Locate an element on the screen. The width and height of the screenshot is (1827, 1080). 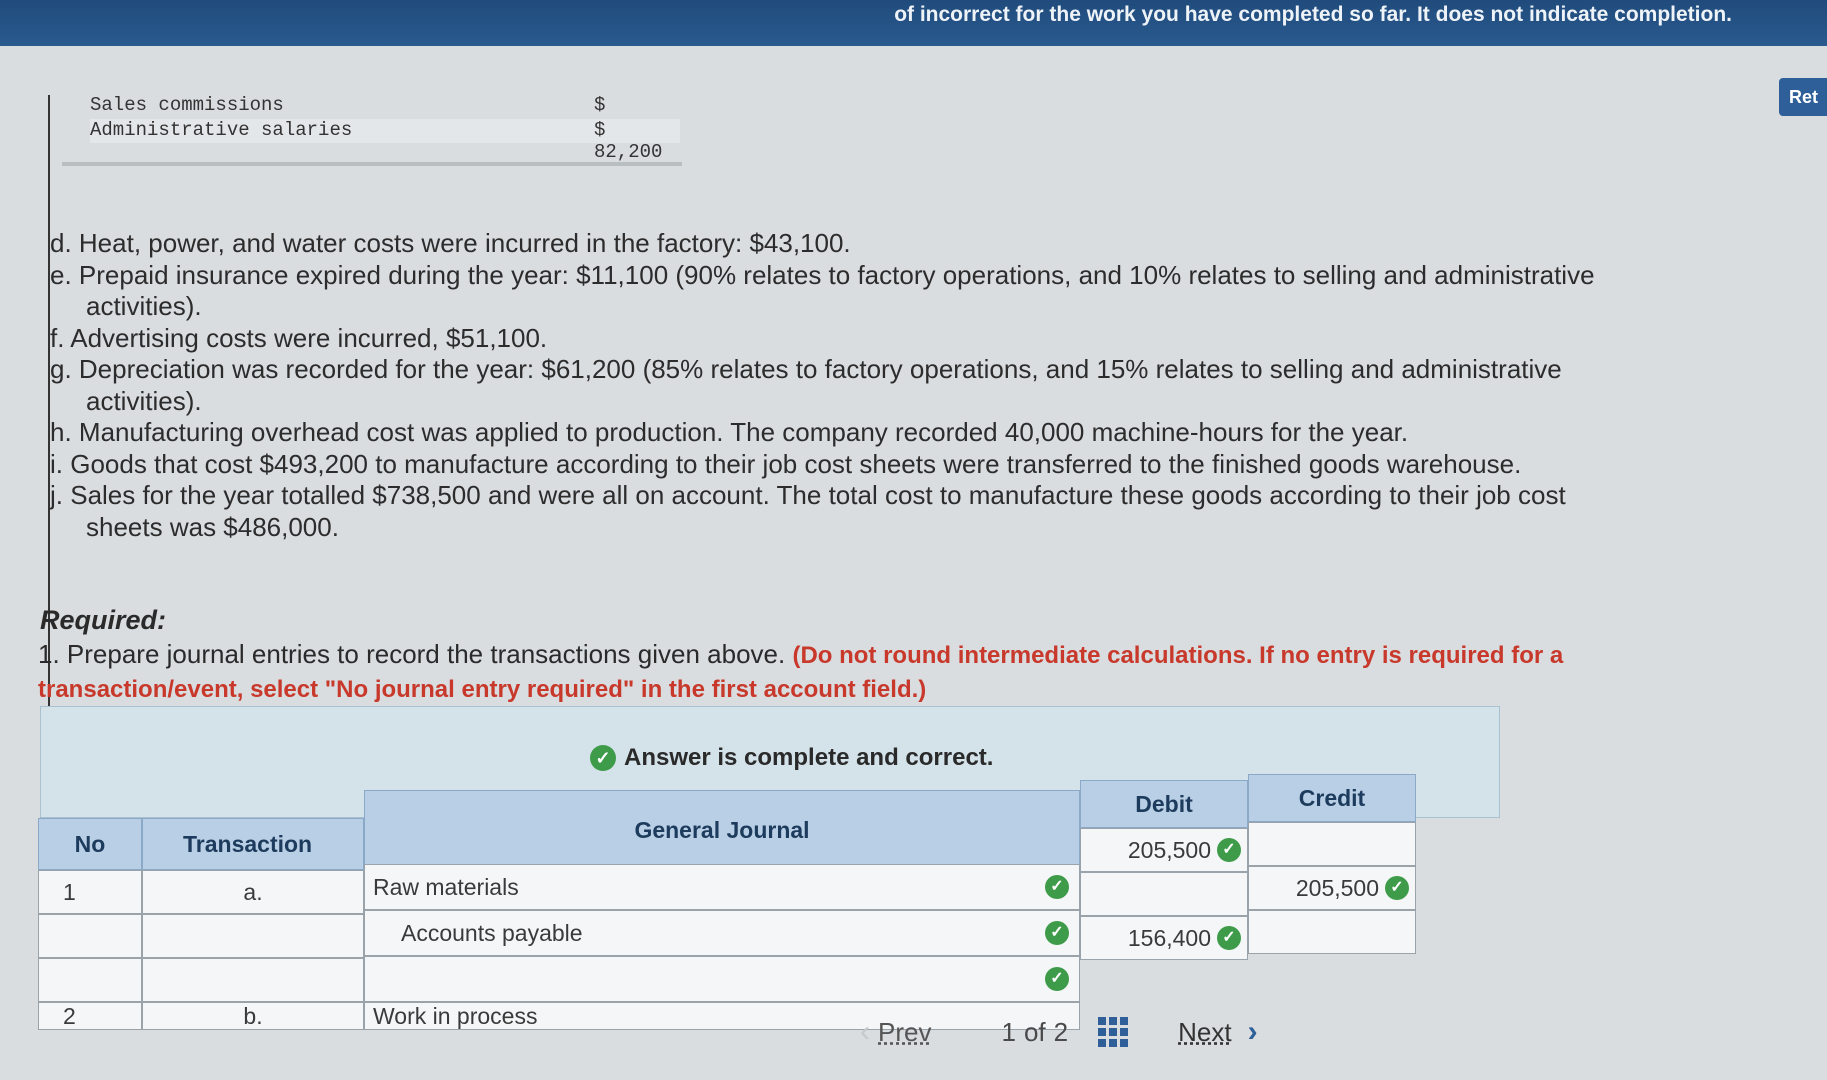
expense-row: Sales commissions $ 37,100 is located at coordinates (385, 116).